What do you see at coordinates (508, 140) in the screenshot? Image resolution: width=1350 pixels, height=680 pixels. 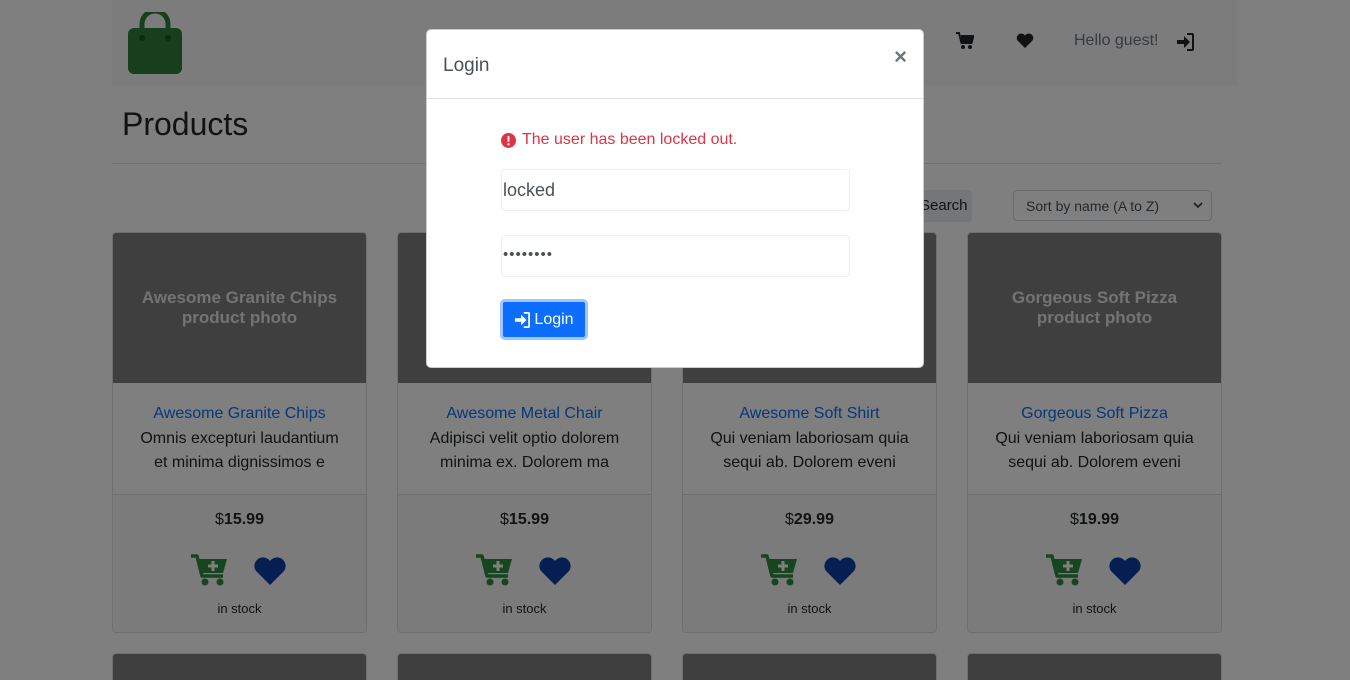 I see `exclamation-circle-icon` at bounding box center [508, 140].